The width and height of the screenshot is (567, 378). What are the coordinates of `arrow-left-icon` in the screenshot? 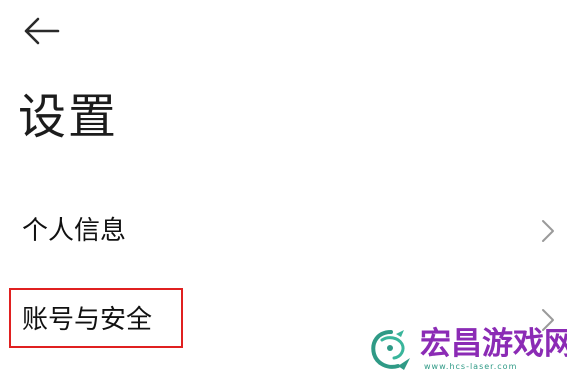 It's located at (42, 31).